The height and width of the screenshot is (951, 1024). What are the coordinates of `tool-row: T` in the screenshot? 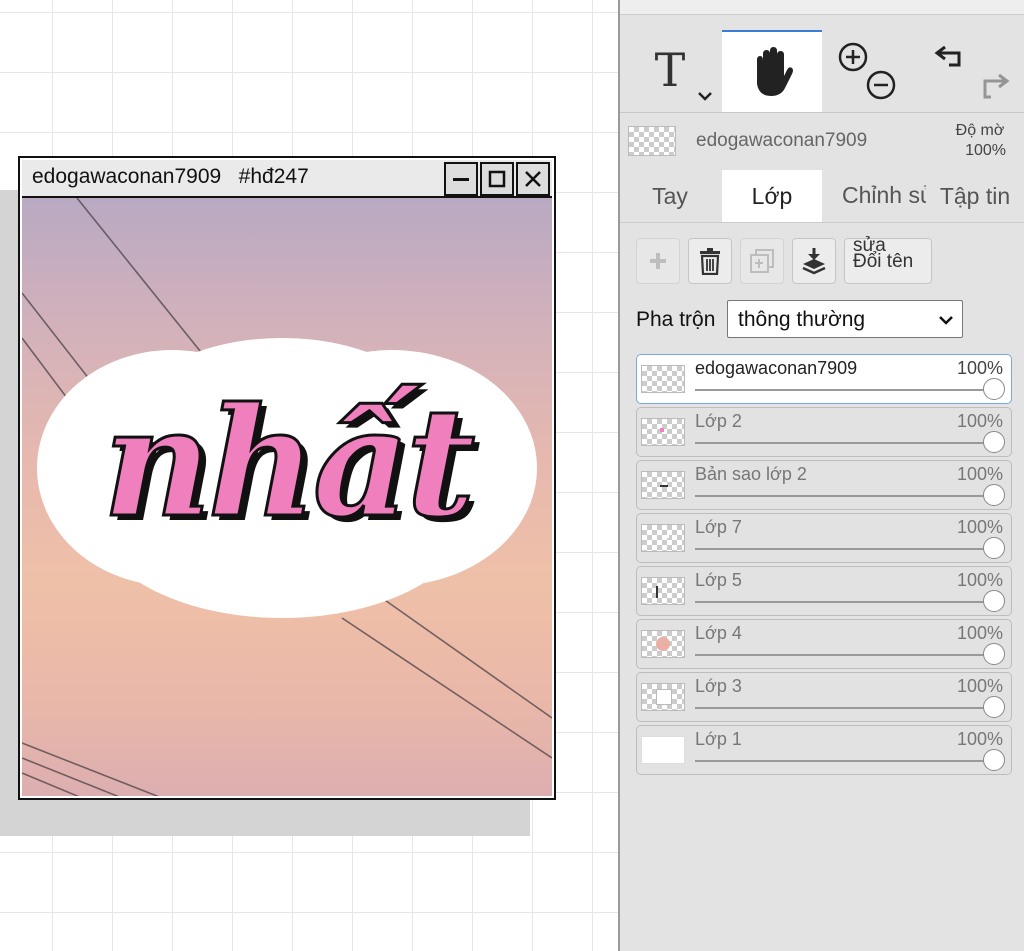 It's located at (822, 71).